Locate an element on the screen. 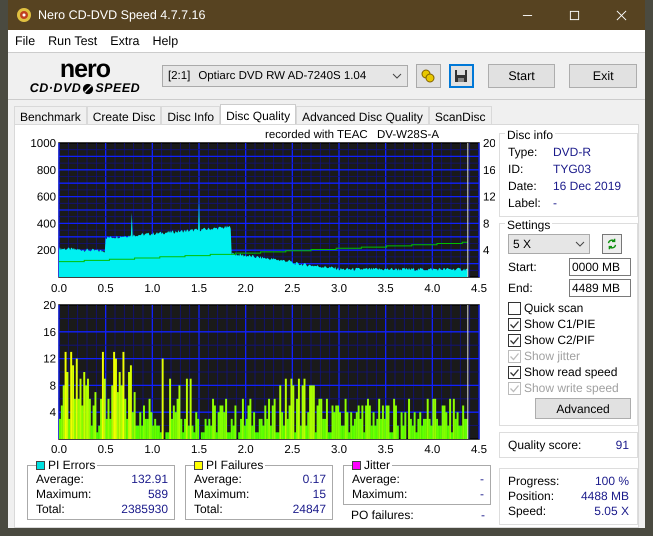  field-label: Start: is located at coordinates (522, 267).